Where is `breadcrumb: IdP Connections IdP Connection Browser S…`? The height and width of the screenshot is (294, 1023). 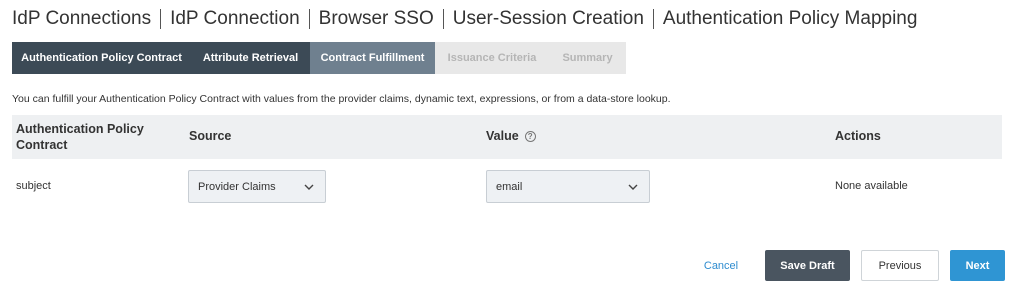 breadcrumb: IdP Connections IdP Connection Browser S… is located at coordinates (464, 19).